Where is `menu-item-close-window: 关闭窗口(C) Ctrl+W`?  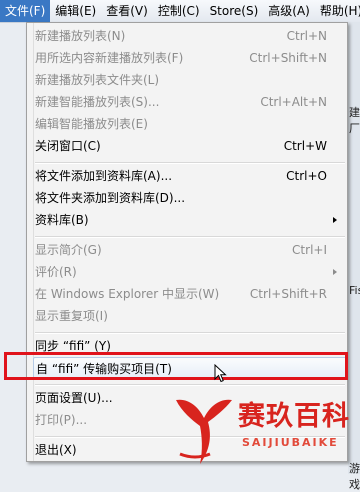 menu-item-close-window: 关闭窗口(C) Ctrl+W is located at coordinates (190, 146).